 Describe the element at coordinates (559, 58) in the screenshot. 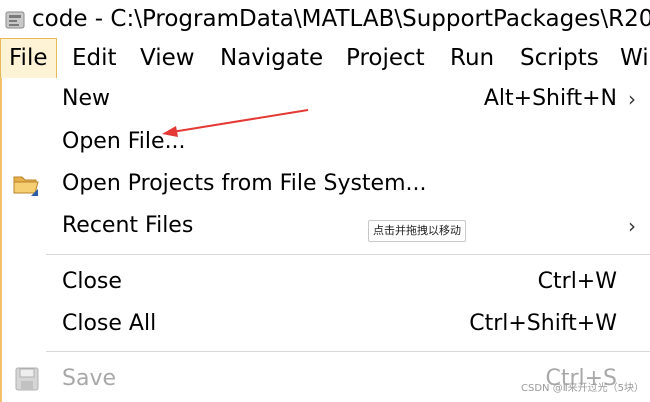

I see `menu-scripts: Scripts` at that location.